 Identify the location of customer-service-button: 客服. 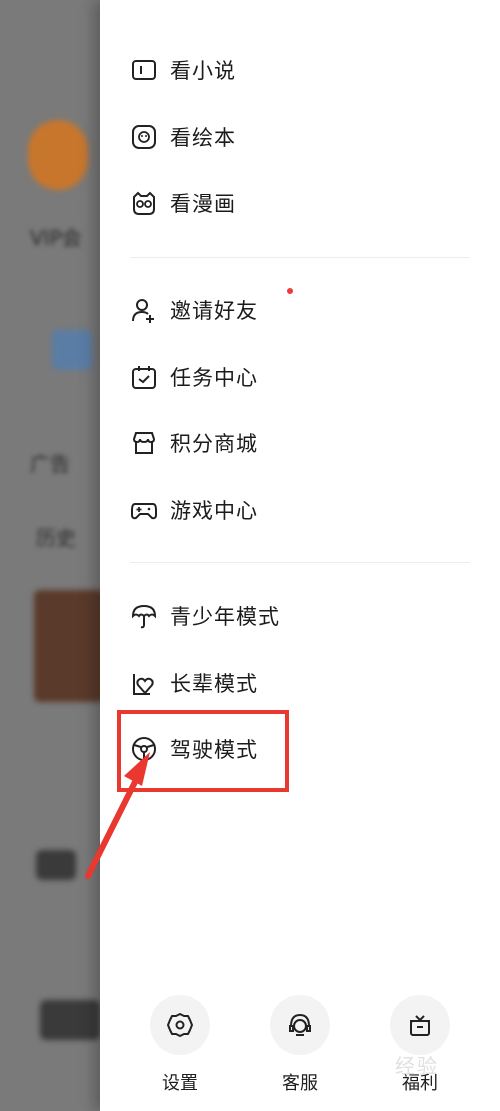
(300, 1045).